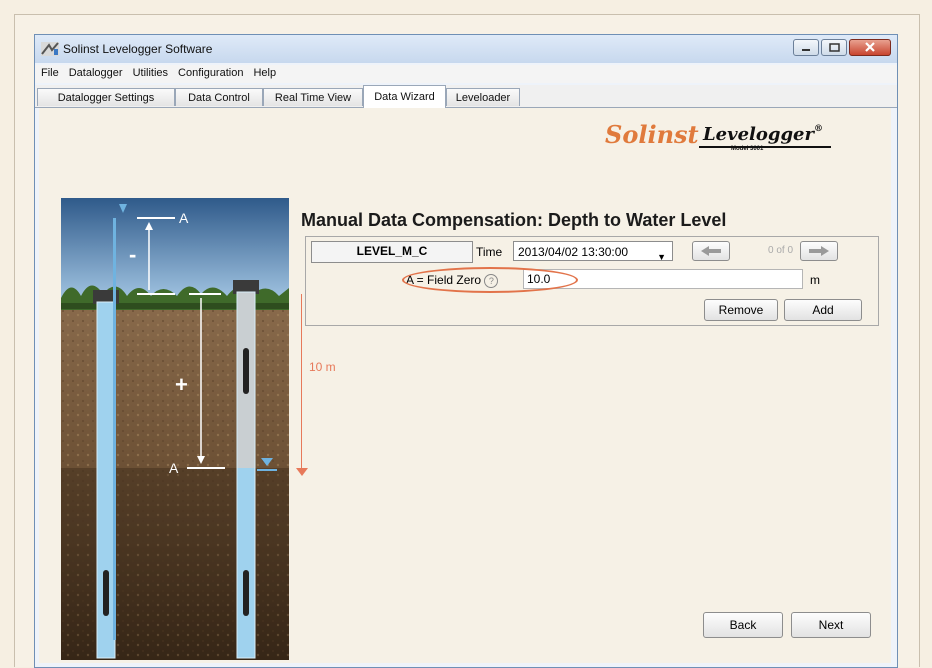 The width and height of the screenshot is (932, 668). Describe the element at coordinates (823, 310) in the screenshot. I see `add-button: Add` at that location.